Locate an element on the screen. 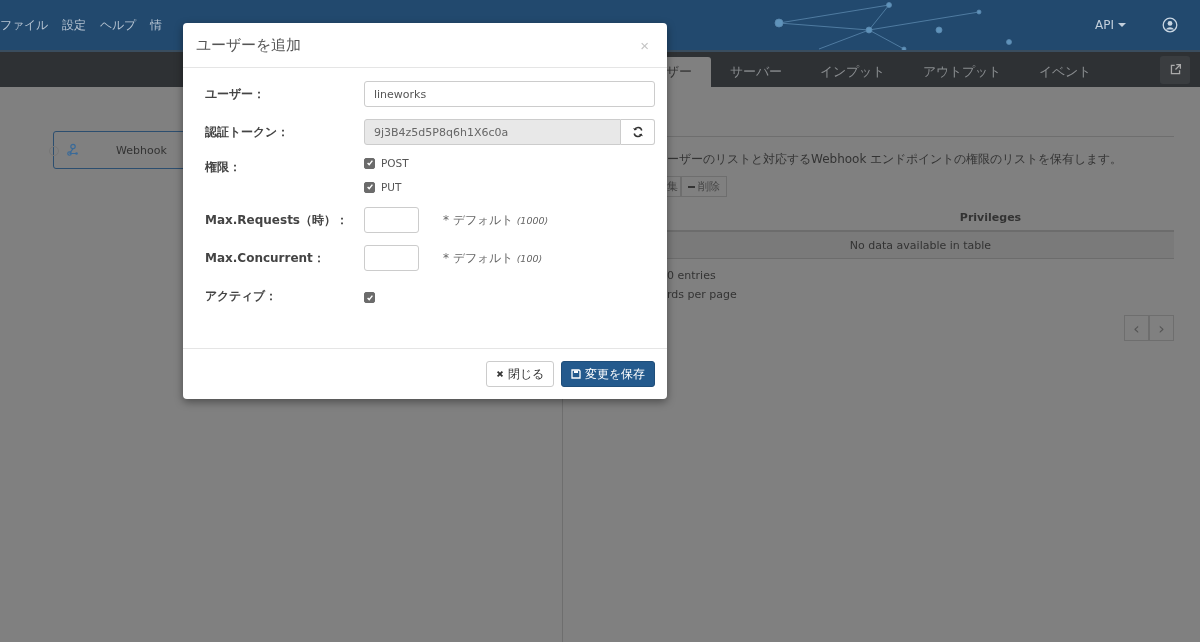 The image size is (1200, 642). menu-item: 情 is located at coordinates (156, 25).